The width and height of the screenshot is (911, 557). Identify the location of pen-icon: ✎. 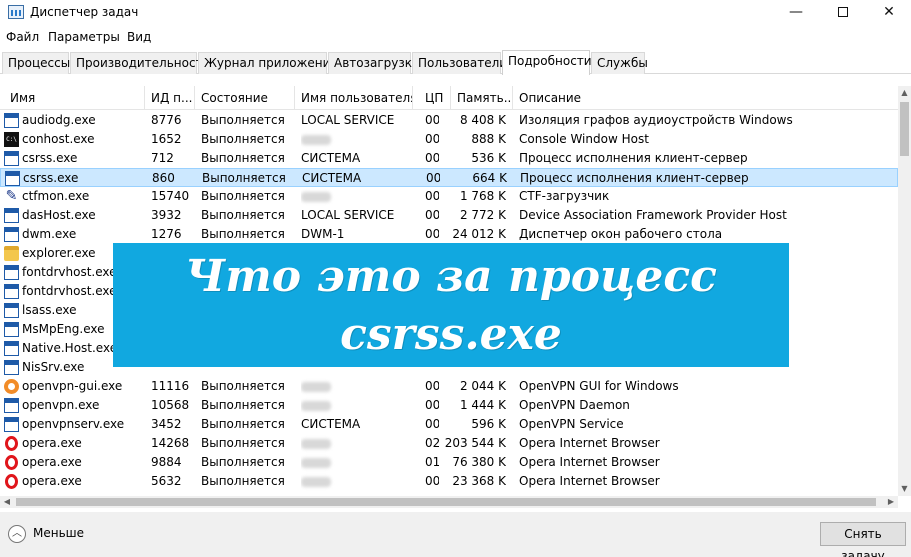
(11, 196).